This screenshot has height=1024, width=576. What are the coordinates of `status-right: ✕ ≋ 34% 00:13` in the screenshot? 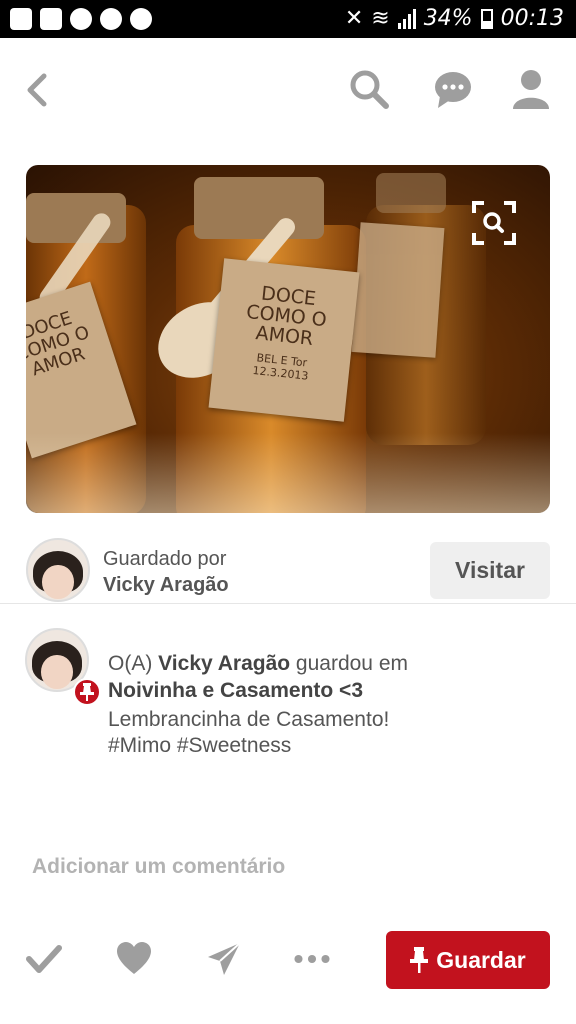 It's located at (454, 18).